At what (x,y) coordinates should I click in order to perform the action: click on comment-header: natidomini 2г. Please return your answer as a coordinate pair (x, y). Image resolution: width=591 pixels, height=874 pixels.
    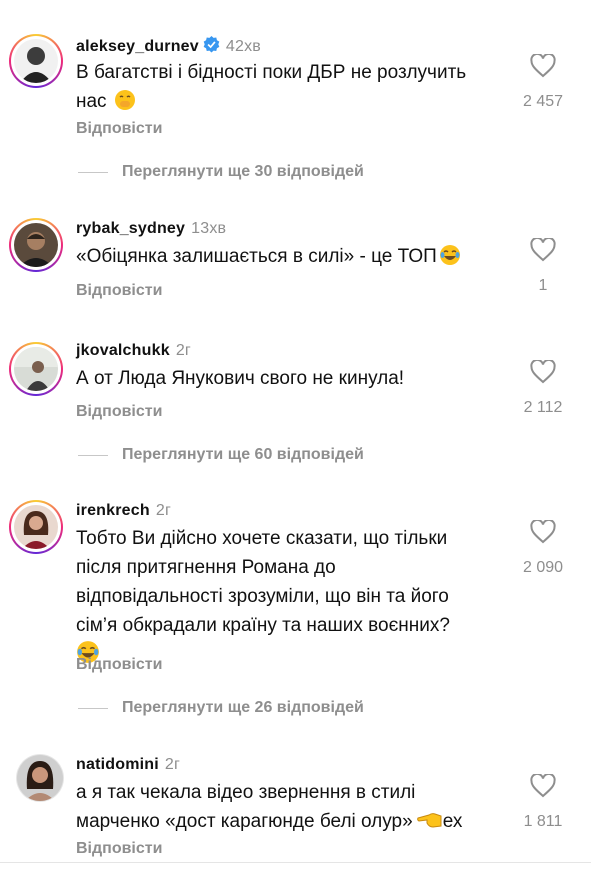
    Looking at the image, I should click on (128, 765).